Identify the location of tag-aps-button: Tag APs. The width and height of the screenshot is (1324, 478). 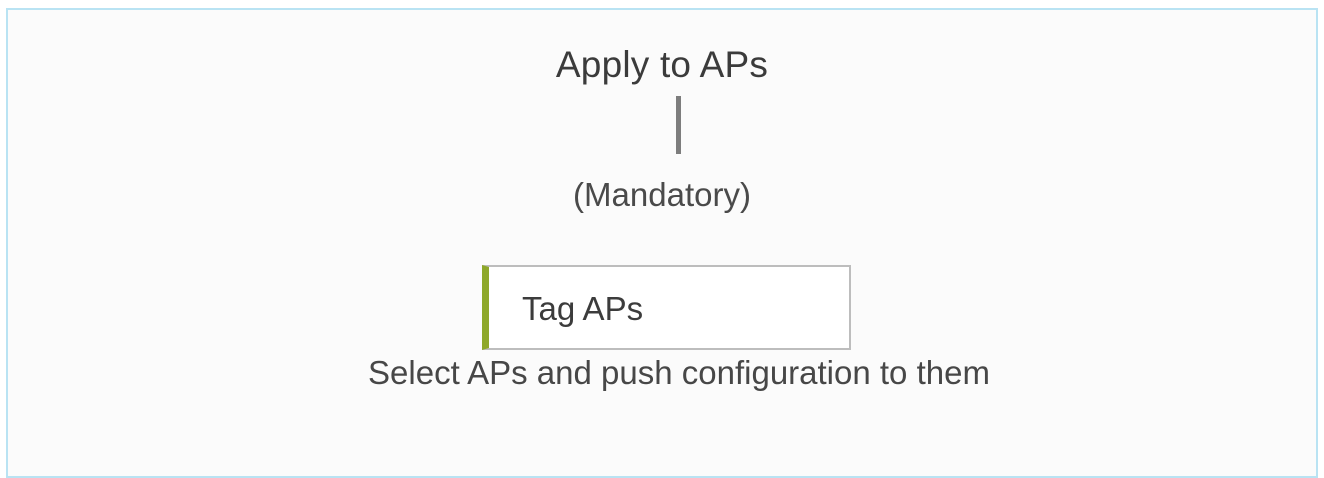
(666, 307).